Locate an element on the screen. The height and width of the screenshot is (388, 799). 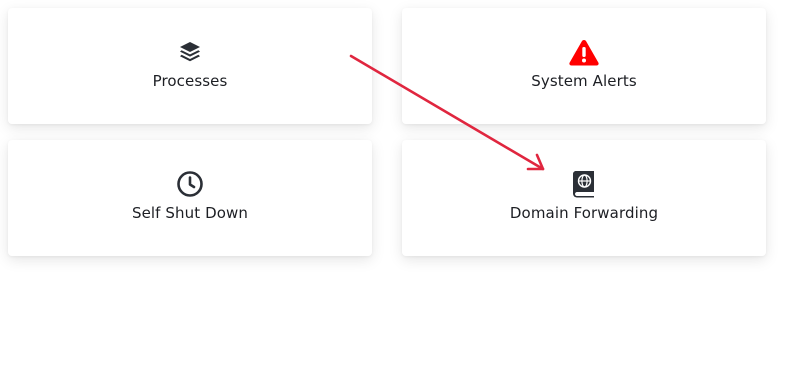
domain-forwarding-card: Domain Forwarding is located at coordinates (584, 198).